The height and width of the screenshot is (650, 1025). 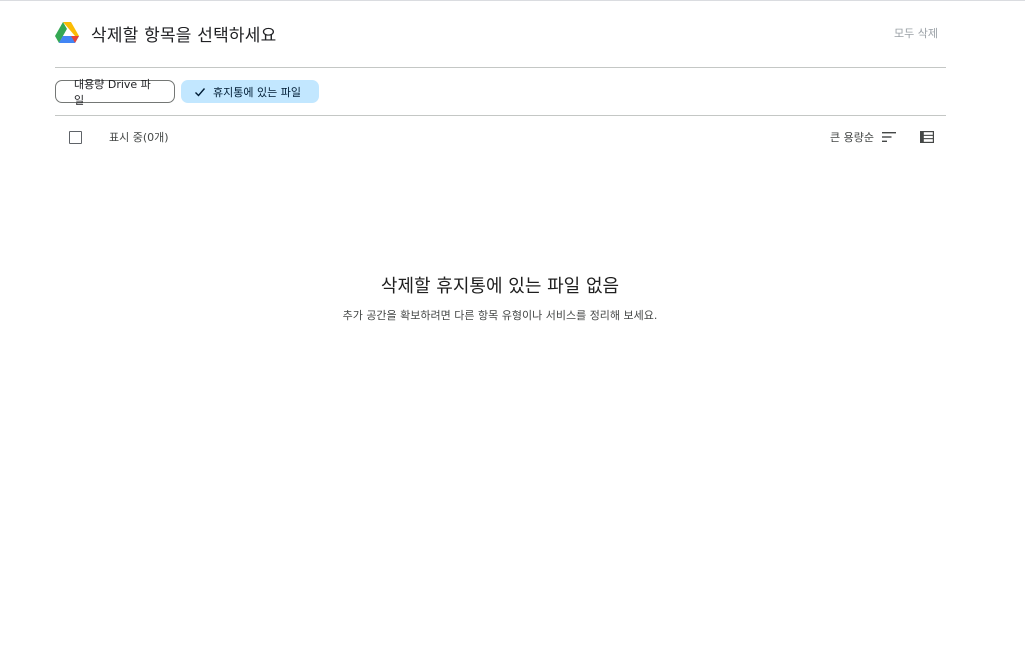 I want to click on list-toolbar: 표시 중(0개) 큰 용량순, so click(x=500, y=137).